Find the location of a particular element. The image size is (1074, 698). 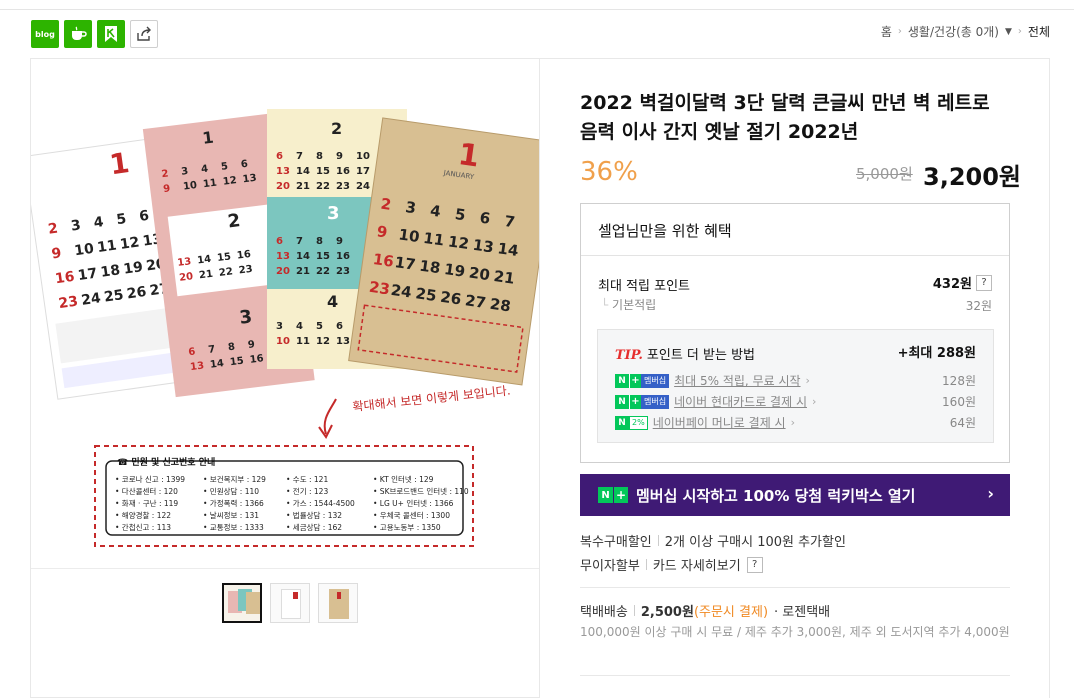

breadcrumb-current: 전체 is located at coordinates (1039, 31).